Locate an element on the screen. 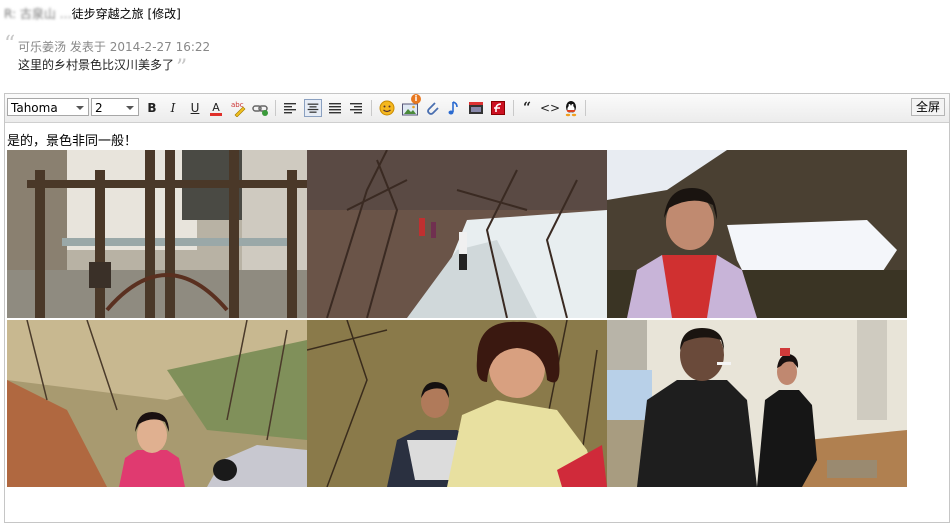  underline-icon: U is located at coordinates (195, 108).